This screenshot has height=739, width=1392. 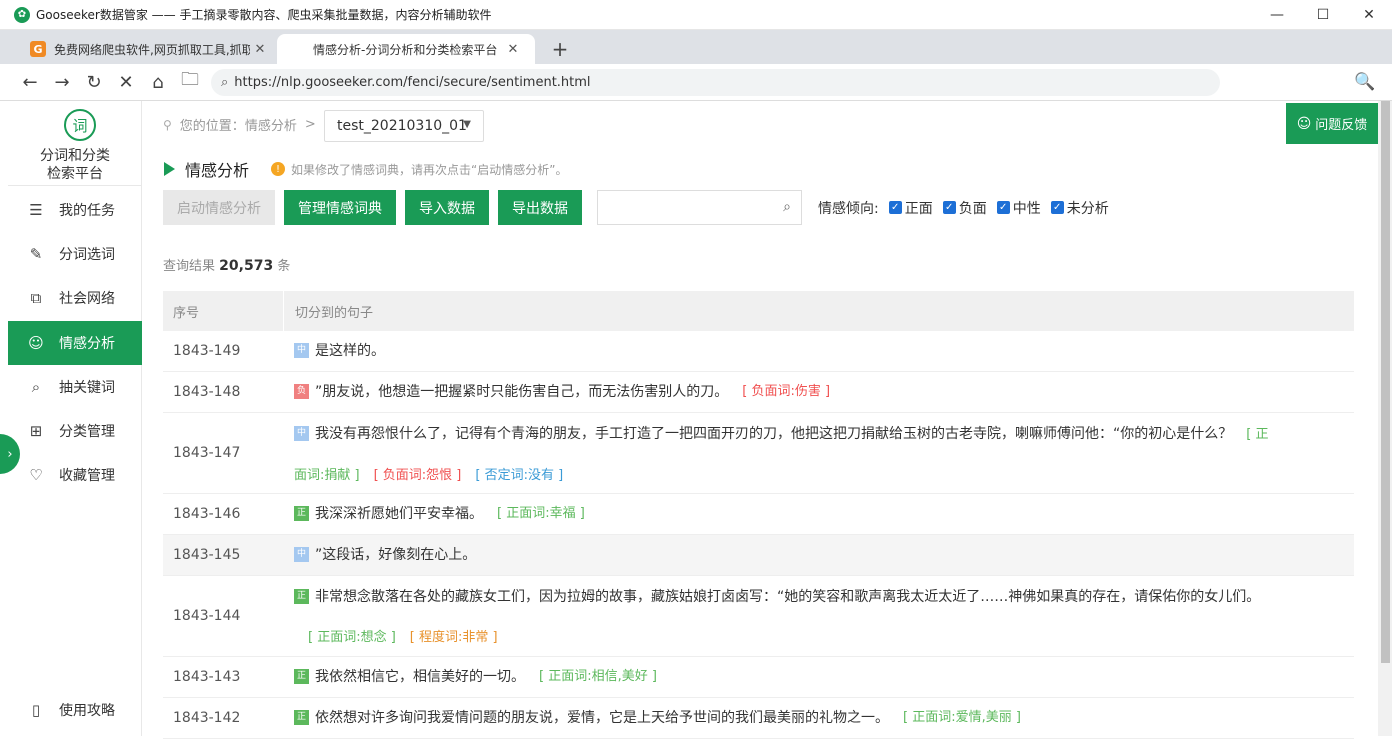 I want to click on filter-positive-checkbox: ✓ 正面, so click(x=910, y=208).